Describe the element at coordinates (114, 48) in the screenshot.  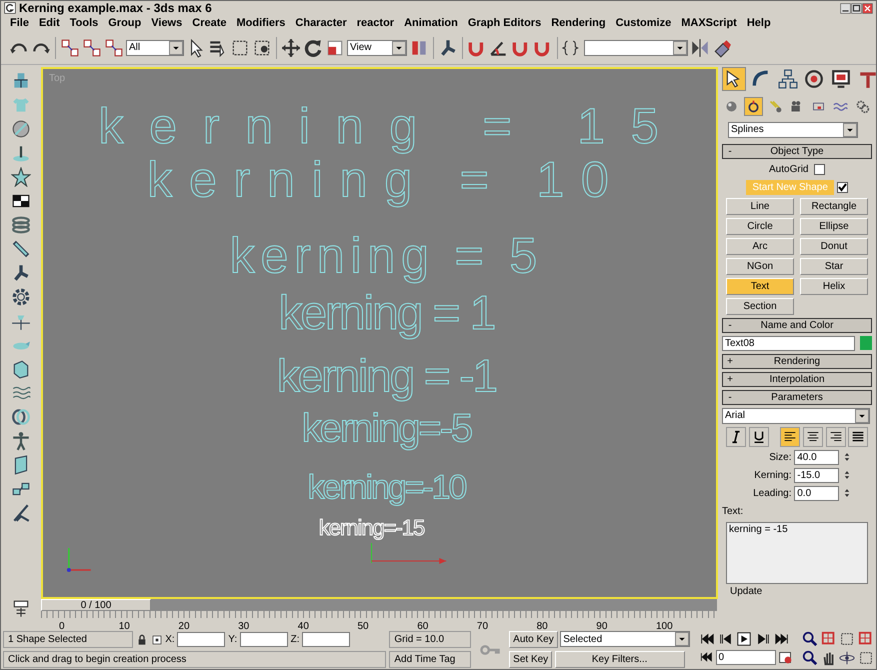
I see `bind-icon` at that location.